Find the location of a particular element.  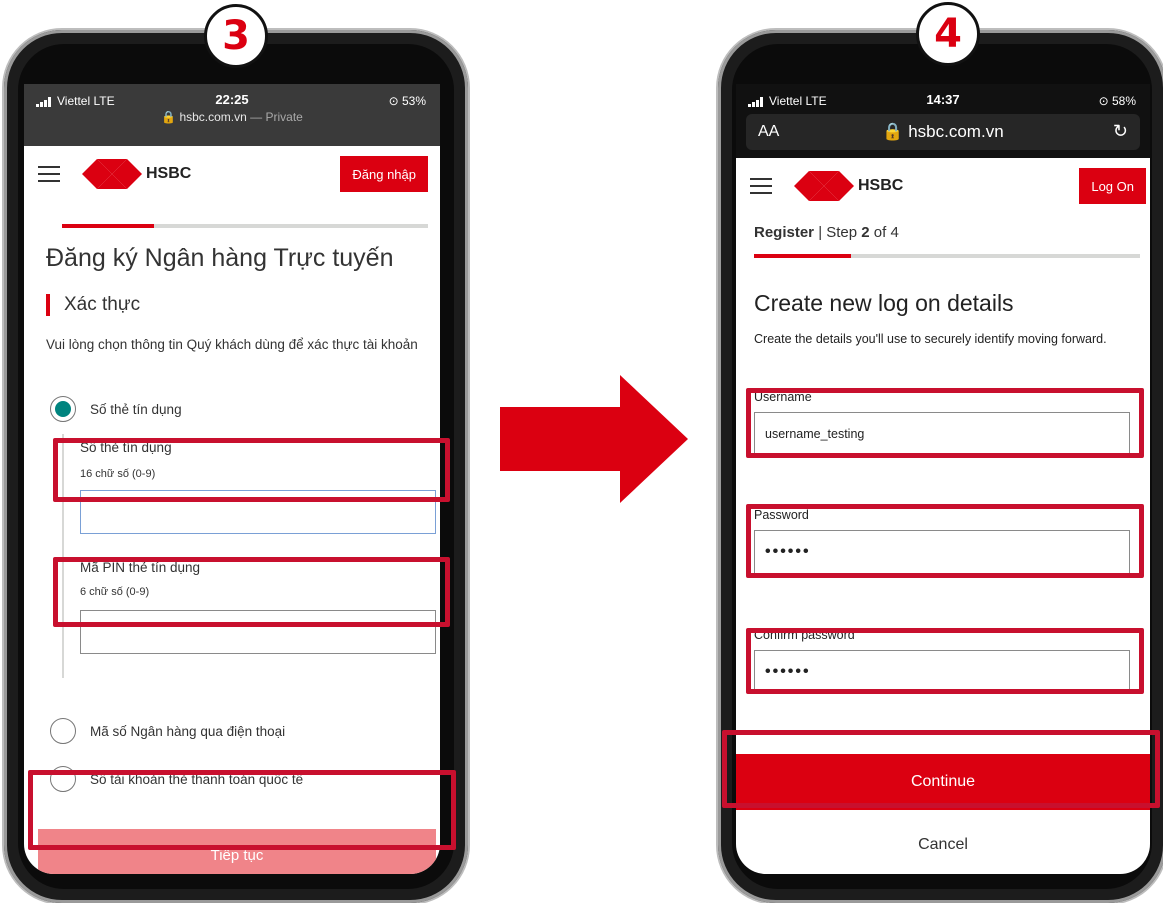

radio-dot is located at coordinates (63, 409).